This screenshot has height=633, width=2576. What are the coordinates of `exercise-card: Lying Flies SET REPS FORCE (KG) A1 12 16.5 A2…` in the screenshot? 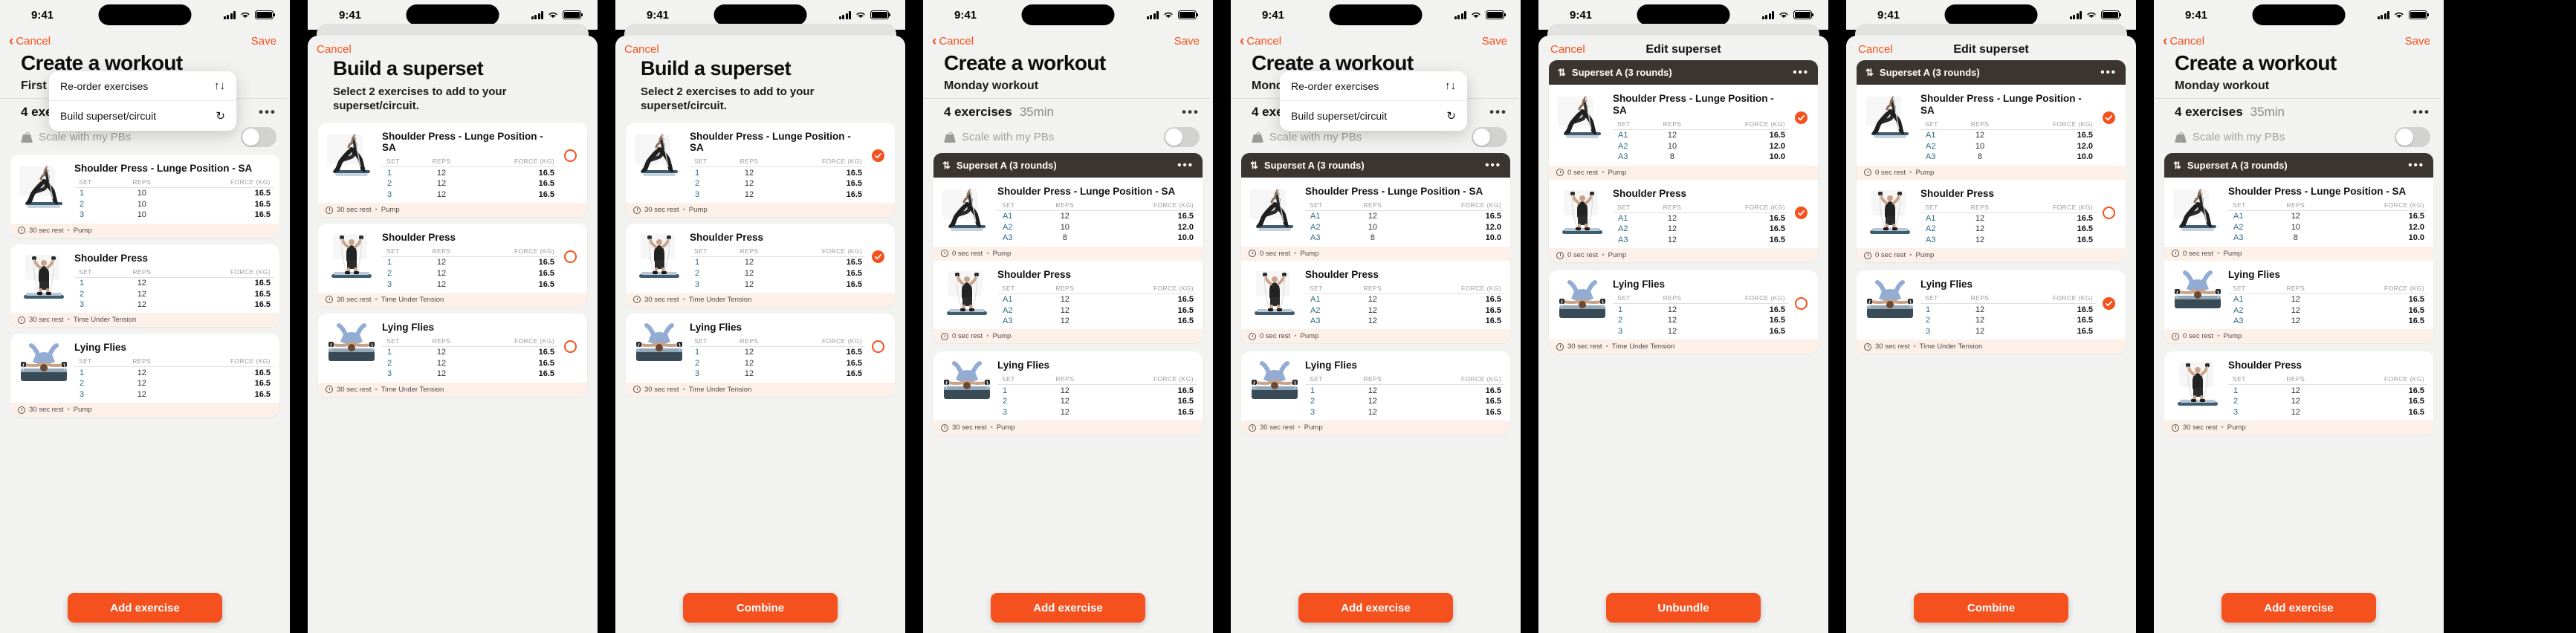 It's located at (2298, 302).